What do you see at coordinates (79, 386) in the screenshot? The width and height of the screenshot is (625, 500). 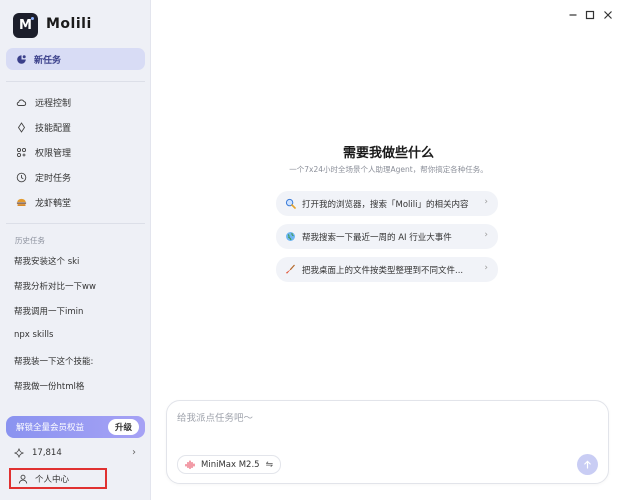 I see `history-item: 帮我做一份html格` at bounding box center [79, 386].